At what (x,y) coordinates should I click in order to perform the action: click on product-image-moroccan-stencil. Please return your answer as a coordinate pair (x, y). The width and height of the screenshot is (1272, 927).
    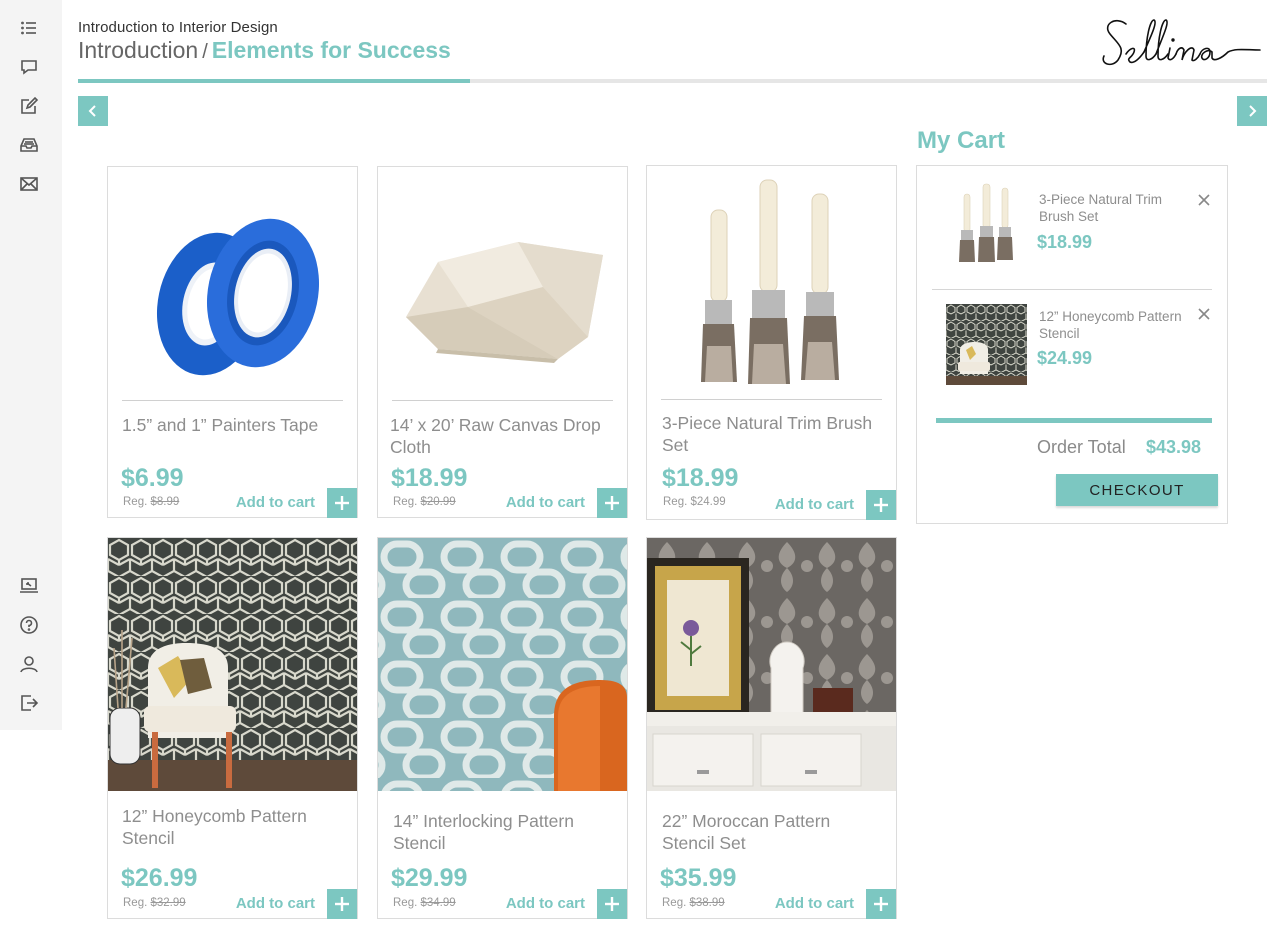
    Looking at the image, I should click on (771, 664).